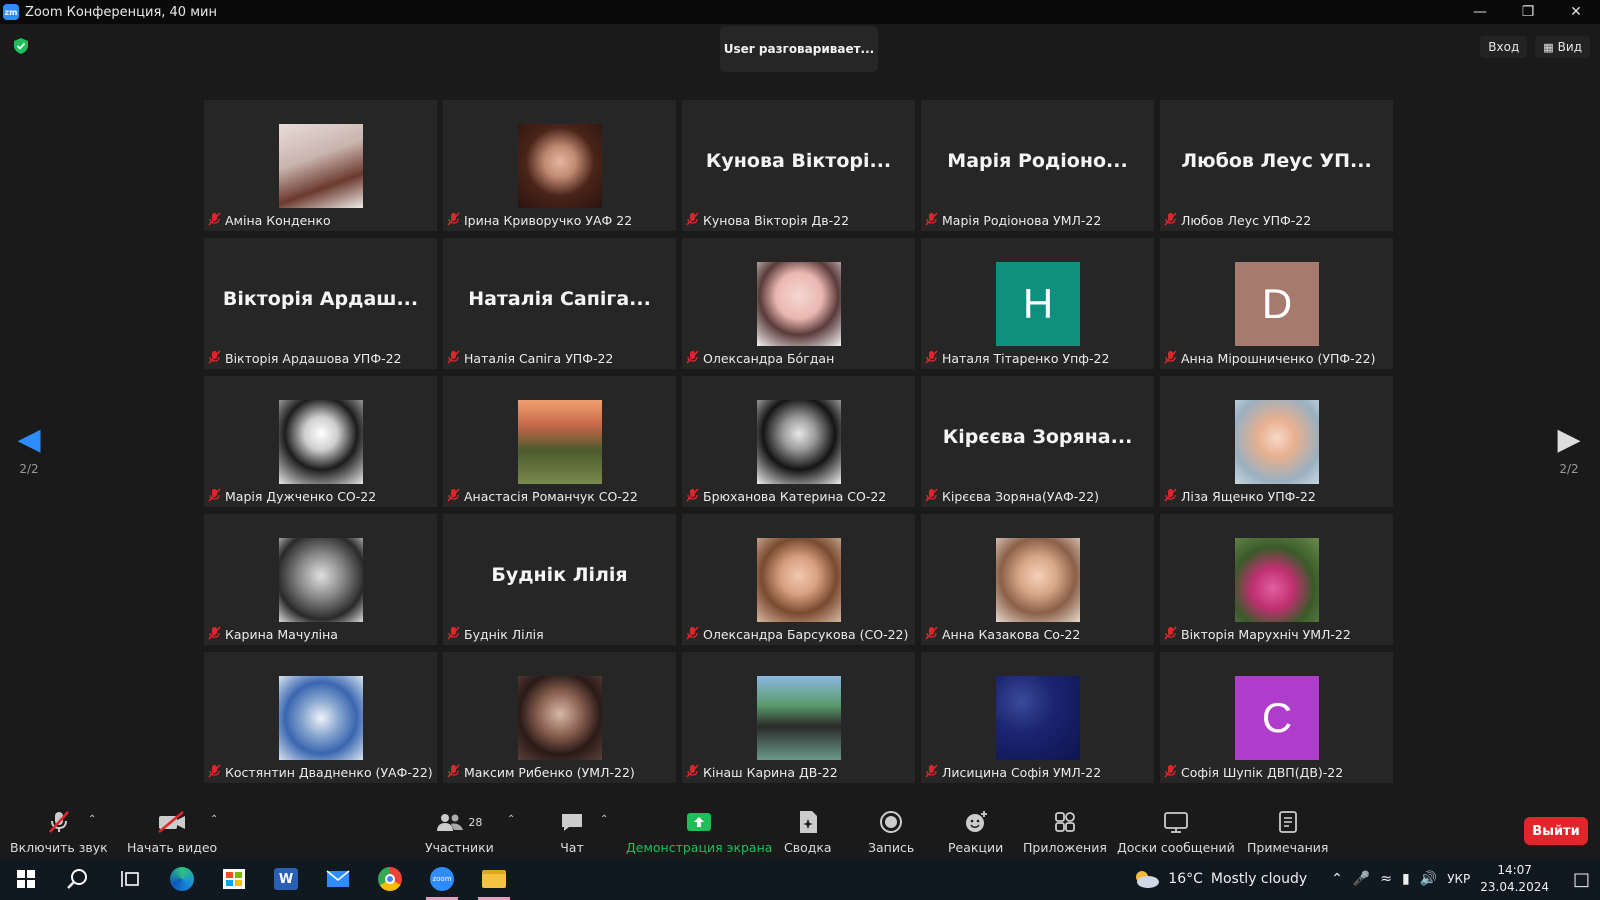 This screenshot has width=1600, height=900. I want to click on participant-tile: Любов Леус УП... Любов Леус УПФ-22, so click(1276, 165).